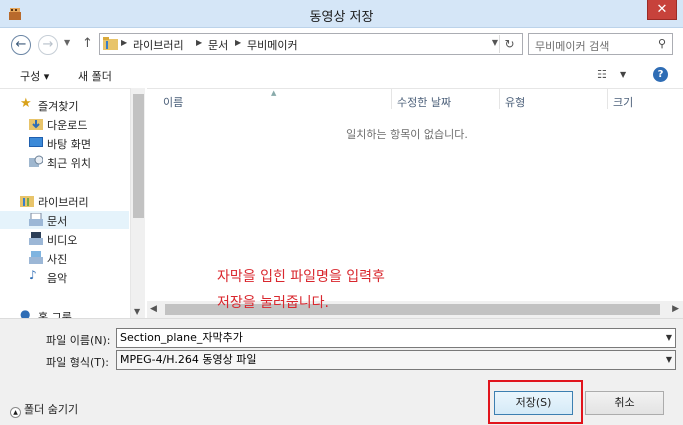 The width and height of the screenshot is (683, 425). I want to click on column-header-date-modified: 수정한 날짜, so click(424, 102).